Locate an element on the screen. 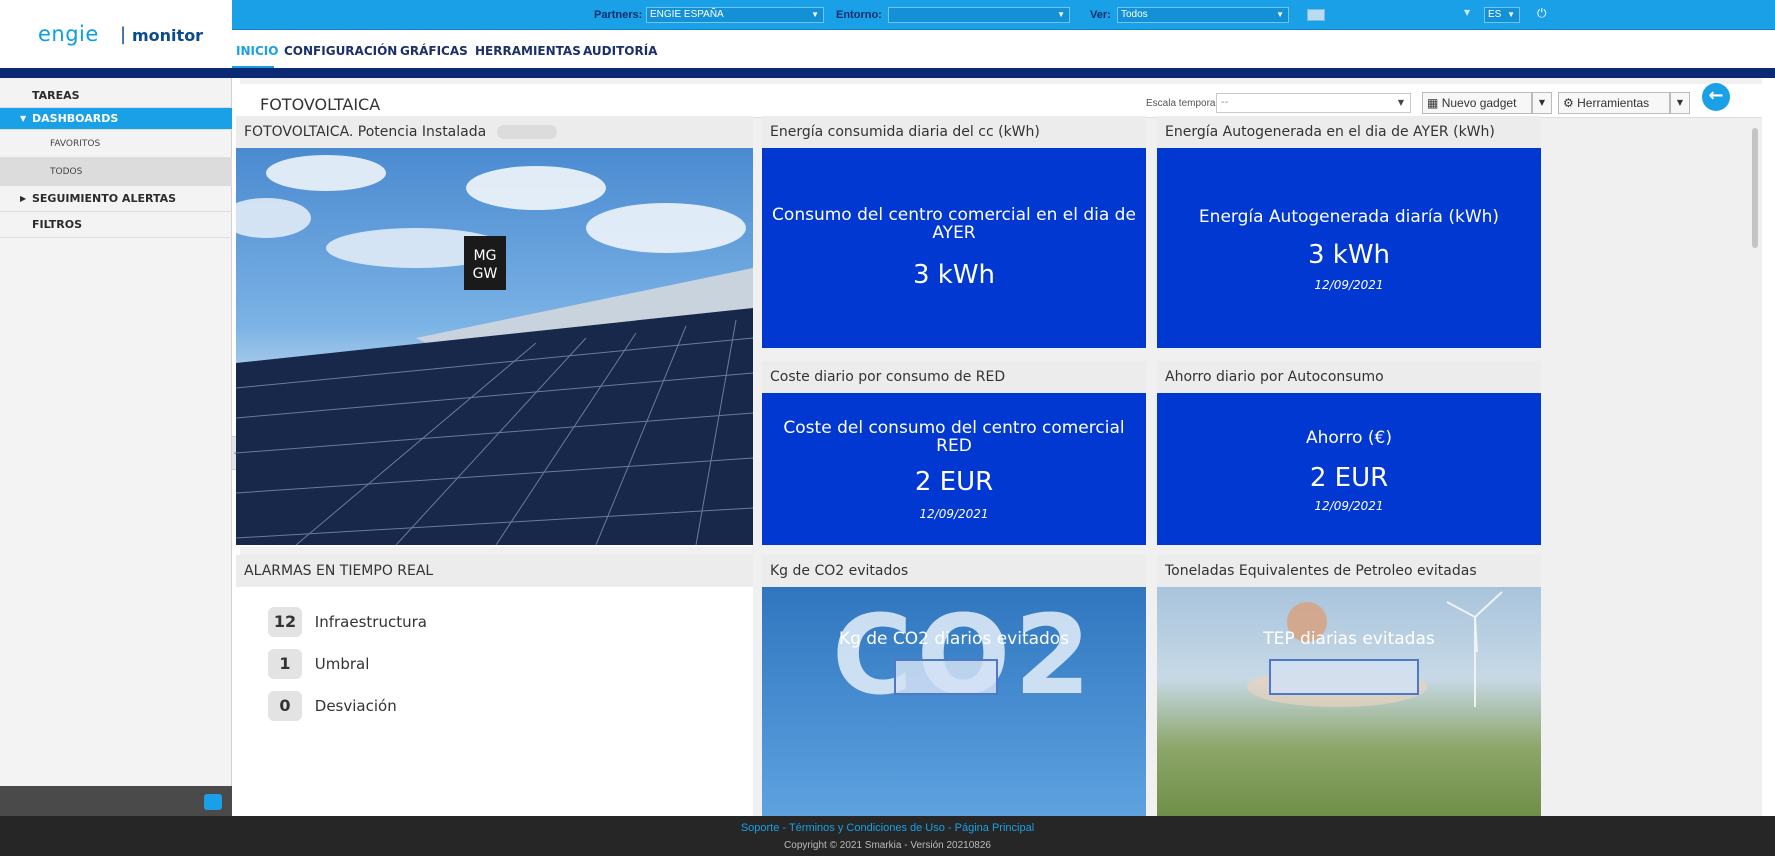 This screenshot has height=856, width=1775. tile-title: Energía Autogenerada diaría (kWh) is located at coordinates (1349, 217).